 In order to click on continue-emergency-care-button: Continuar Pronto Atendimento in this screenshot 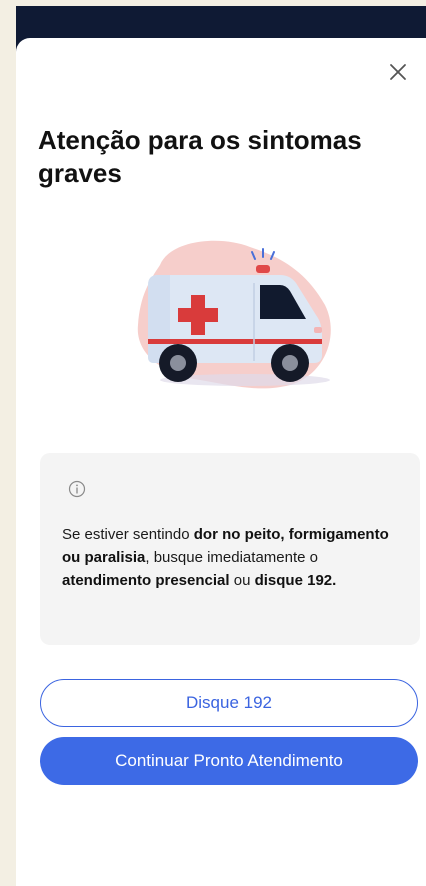, I will do `click(229, 761)`.